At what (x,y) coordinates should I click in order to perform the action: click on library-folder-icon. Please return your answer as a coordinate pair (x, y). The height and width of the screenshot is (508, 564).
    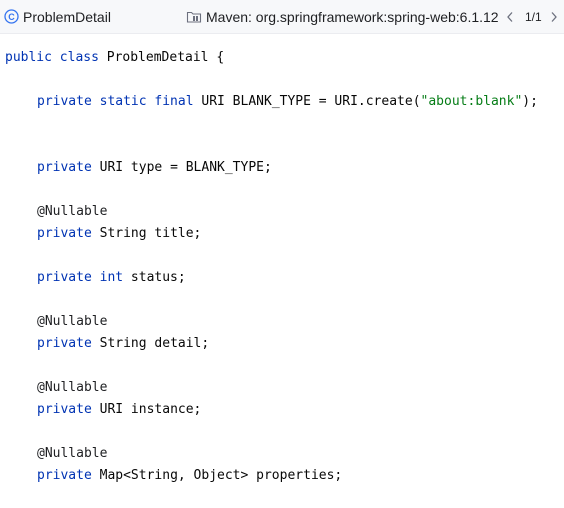
    Looking at the image, I should click on (194, 17).